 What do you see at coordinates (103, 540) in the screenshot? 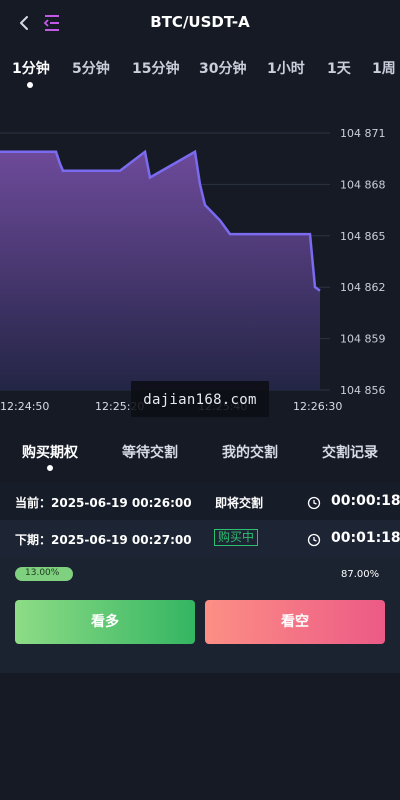
I see `next-period-label: 下期：2025-06-19 00:27:00` at bounding box center [103, 540].